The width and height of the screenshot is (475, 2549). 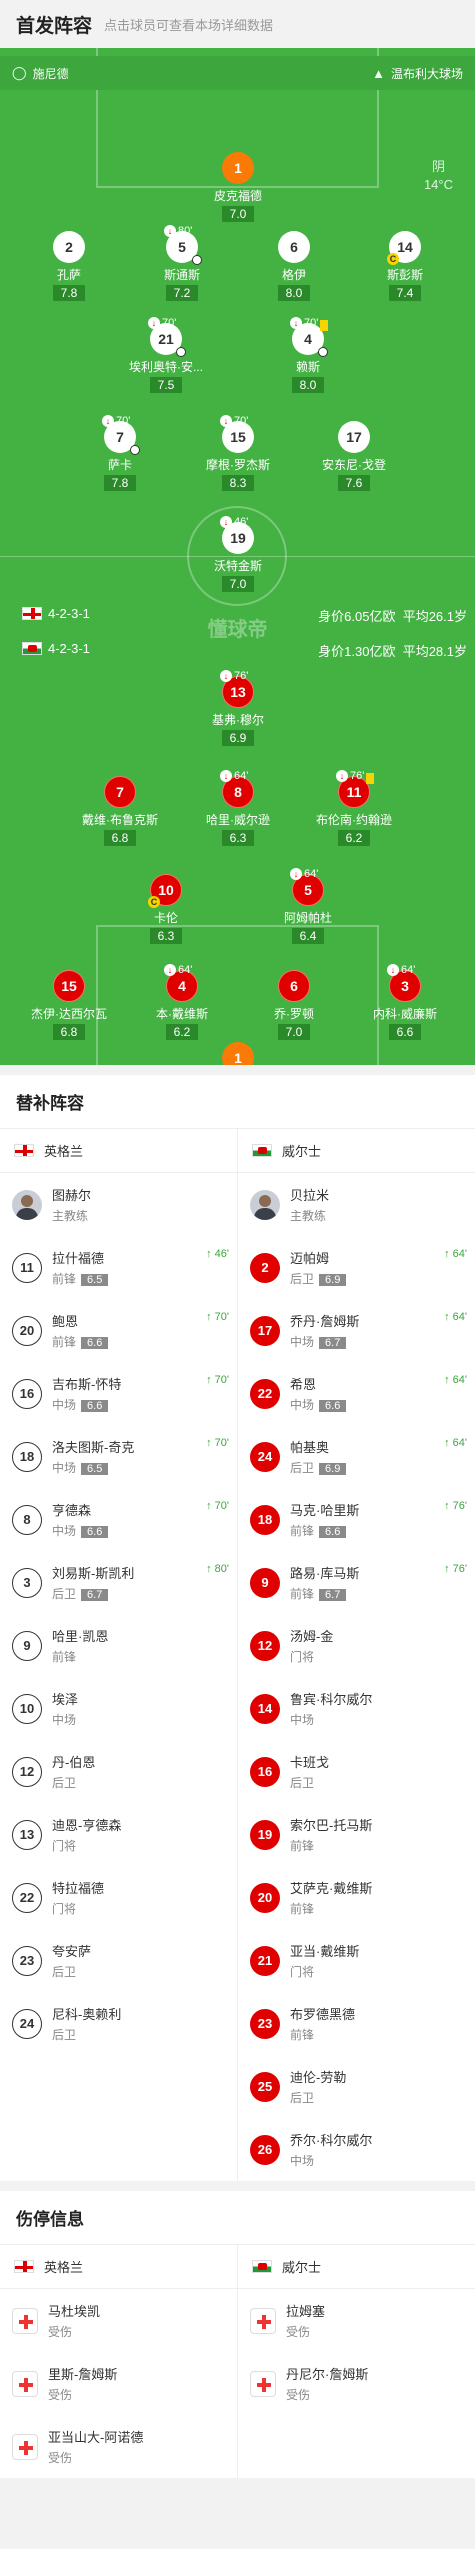 What do you see at coordinates (318, 2077) in the screenshot?
I see `player-name: 迪伦-劳勒` at bounding box center [318, 2077].